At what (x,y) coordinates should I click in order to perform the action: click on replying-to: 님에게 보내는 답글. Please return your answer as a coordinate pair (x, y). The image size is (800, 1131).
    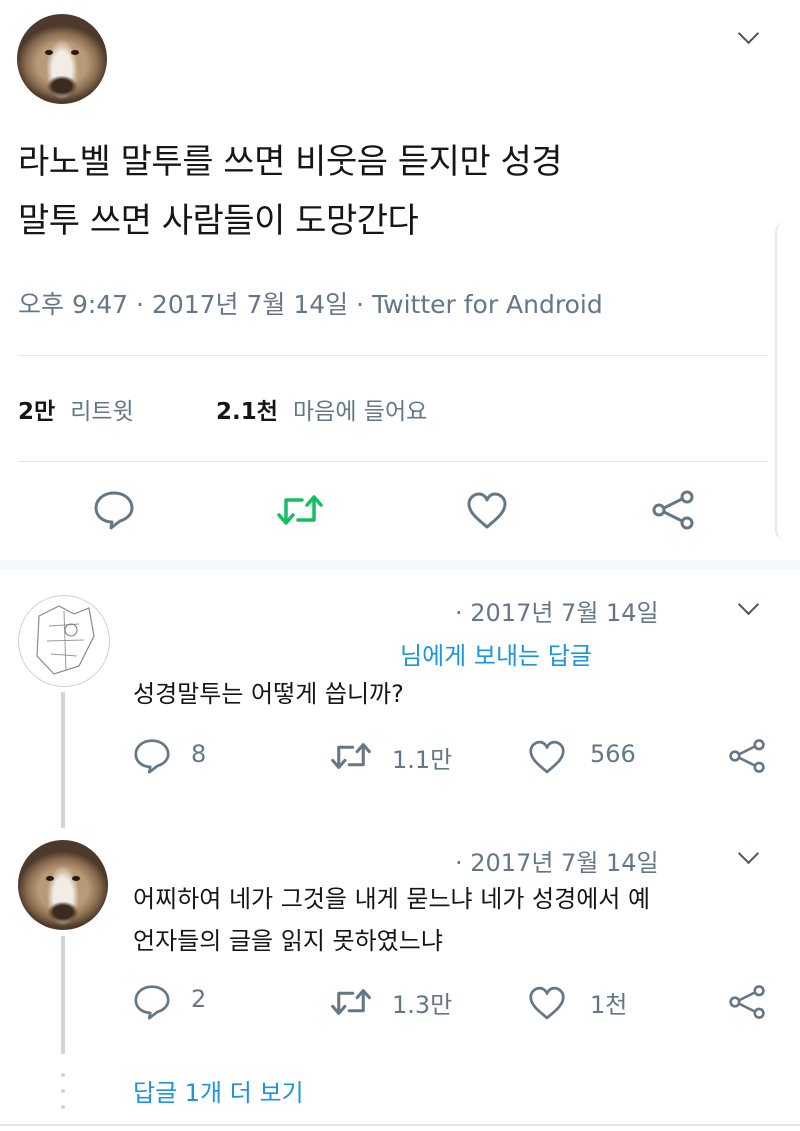
    Looking at the image, I should click on (496, 653).